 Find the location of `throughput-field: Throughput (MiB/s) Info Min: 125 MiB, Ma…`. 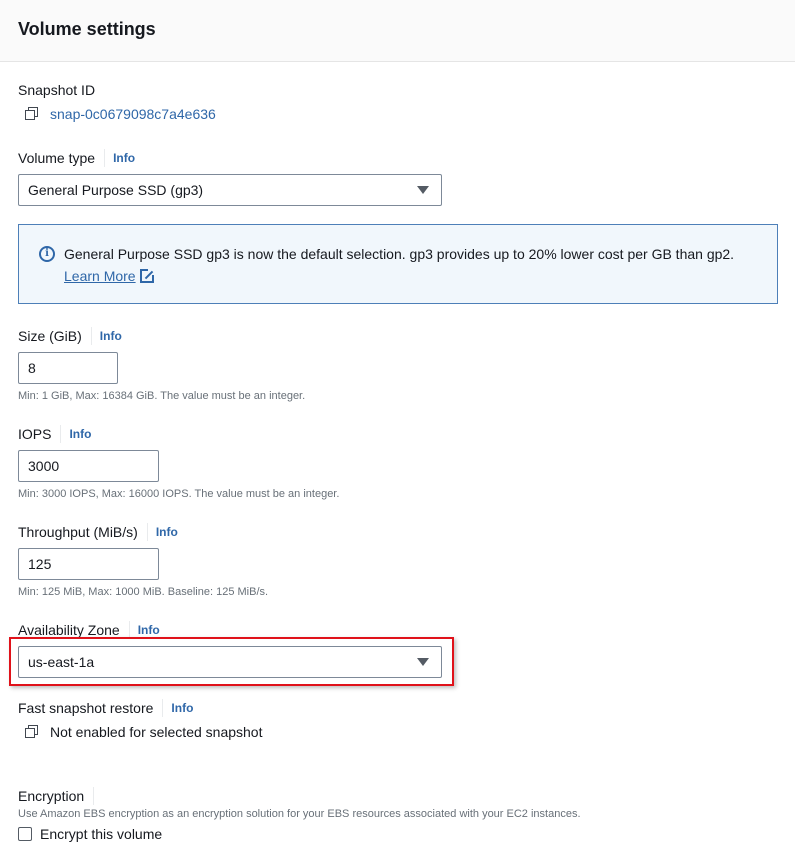

throughput-field: Throughput (MiB/s) Info Min: 125 MiB, Ma… is located at coordinates (143, 560).